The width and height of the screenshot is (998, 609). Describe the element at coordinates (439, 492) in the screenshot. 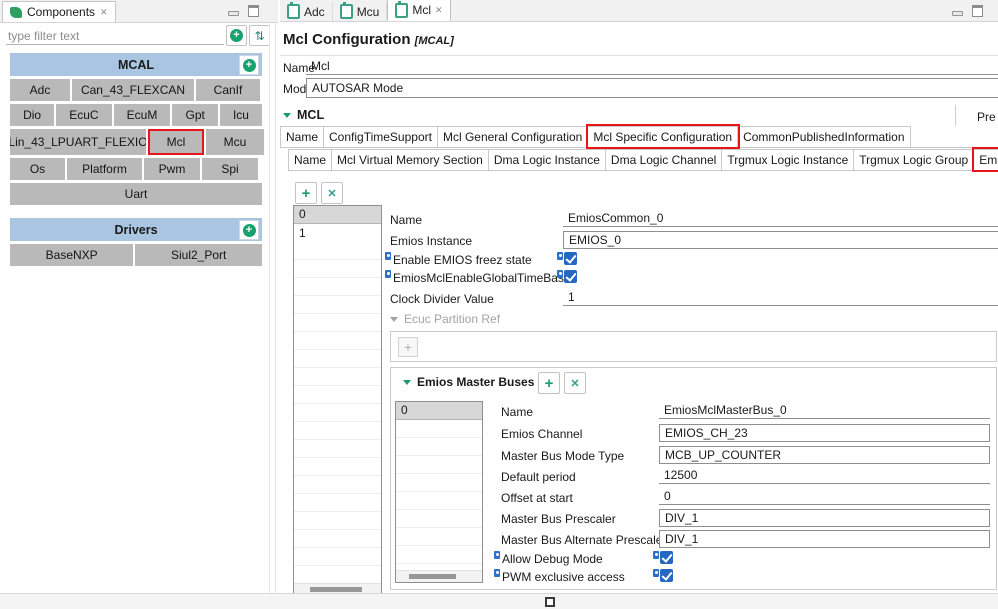

I see `master-bus-list: 0` at that location.